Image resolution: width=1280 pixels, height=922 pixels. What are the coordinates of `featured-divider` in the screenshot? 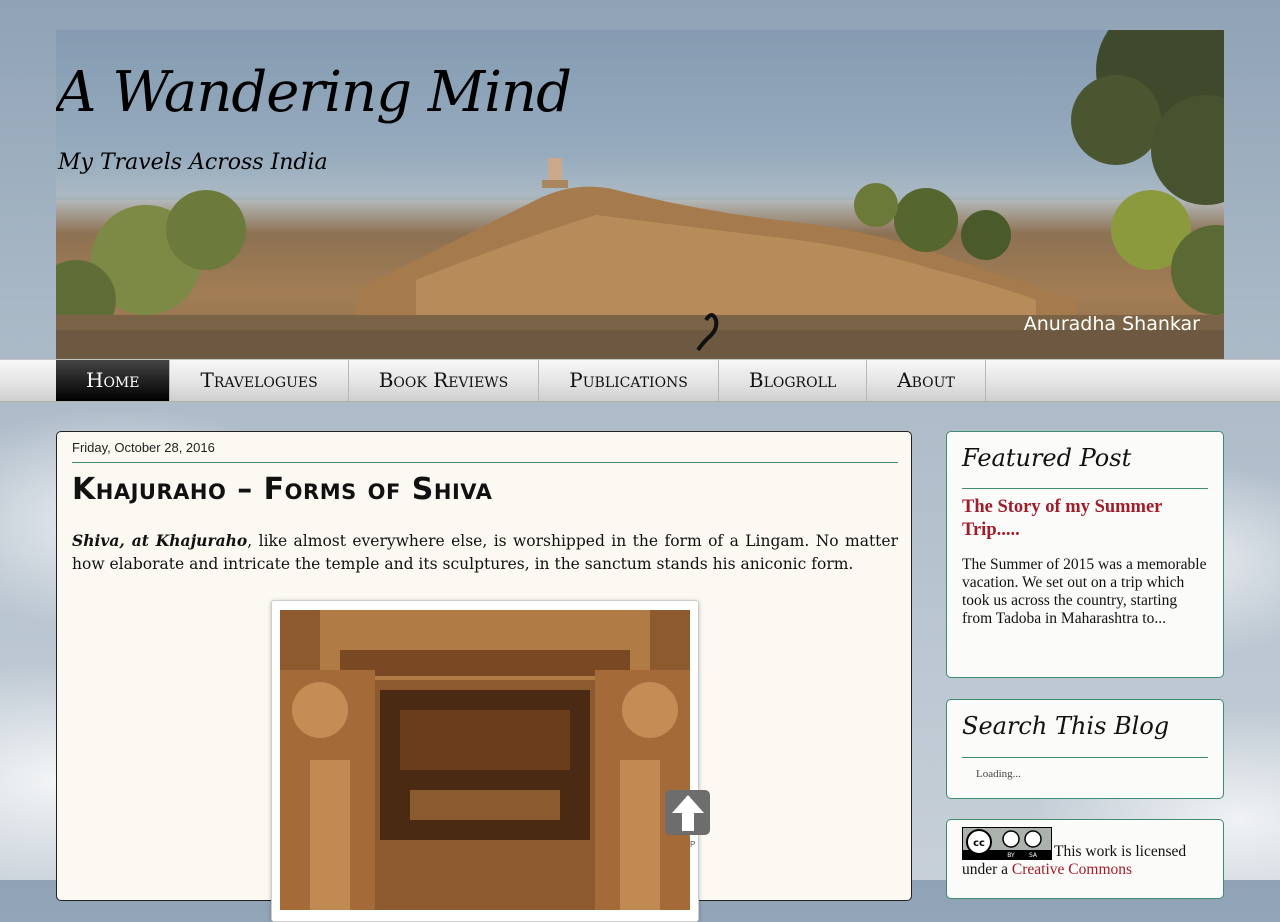 It's located at (1085, 488).